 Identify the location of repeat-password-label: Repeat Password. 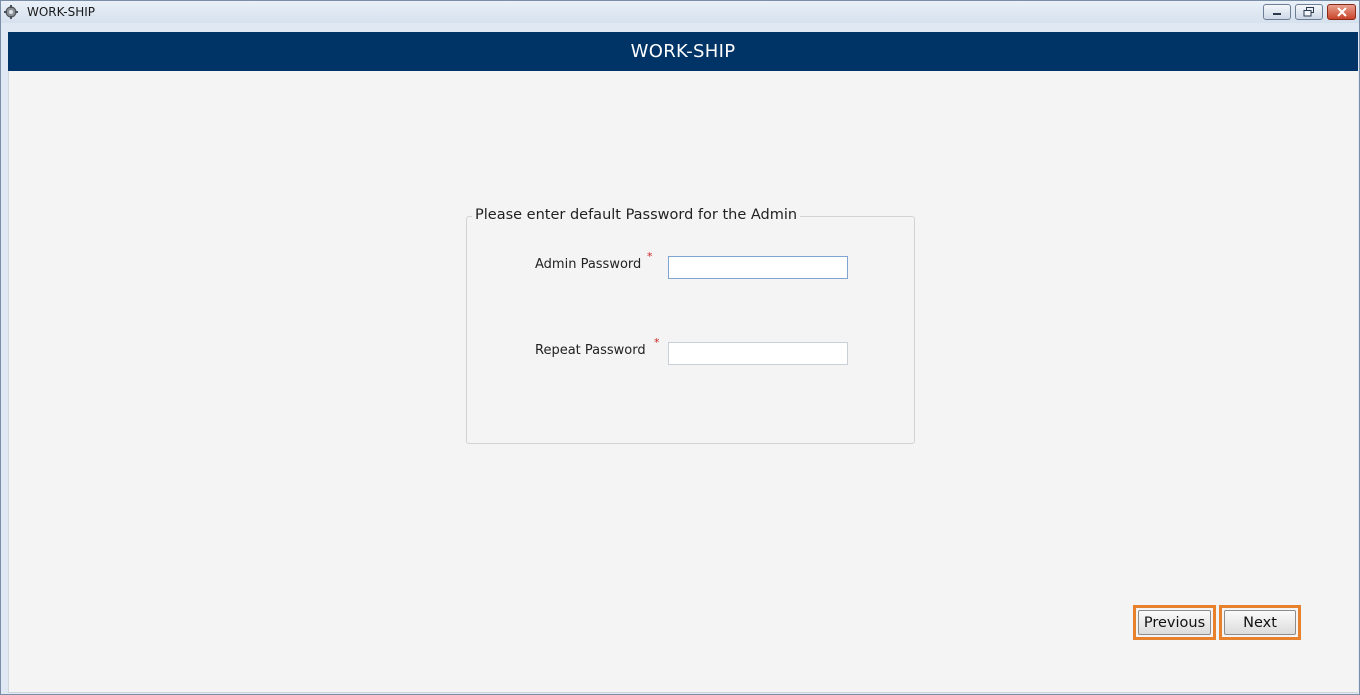
(590, 350).